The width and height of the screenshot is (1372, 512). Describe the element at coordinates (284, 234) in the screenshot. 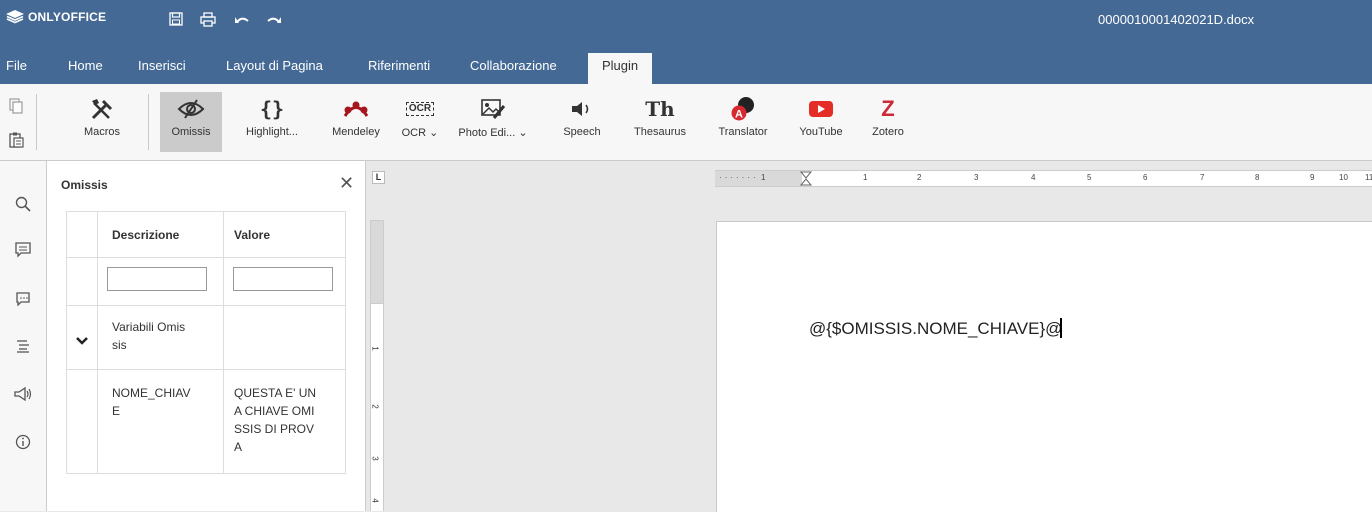

I see `column-header-valore: Valore` at that location.